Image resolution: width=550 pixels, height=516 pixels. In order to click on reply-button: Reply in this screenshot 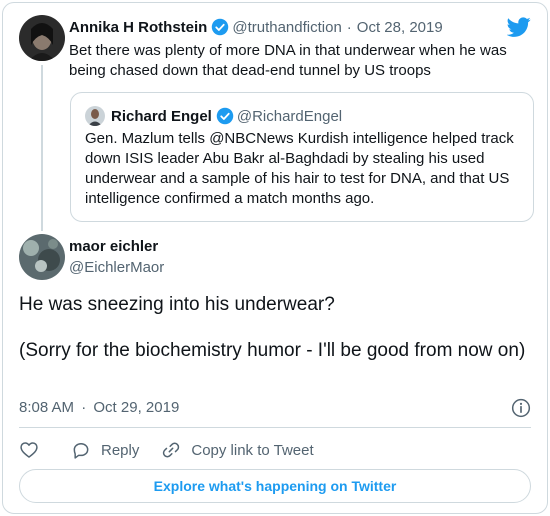, I will do `click(105, 450)`.